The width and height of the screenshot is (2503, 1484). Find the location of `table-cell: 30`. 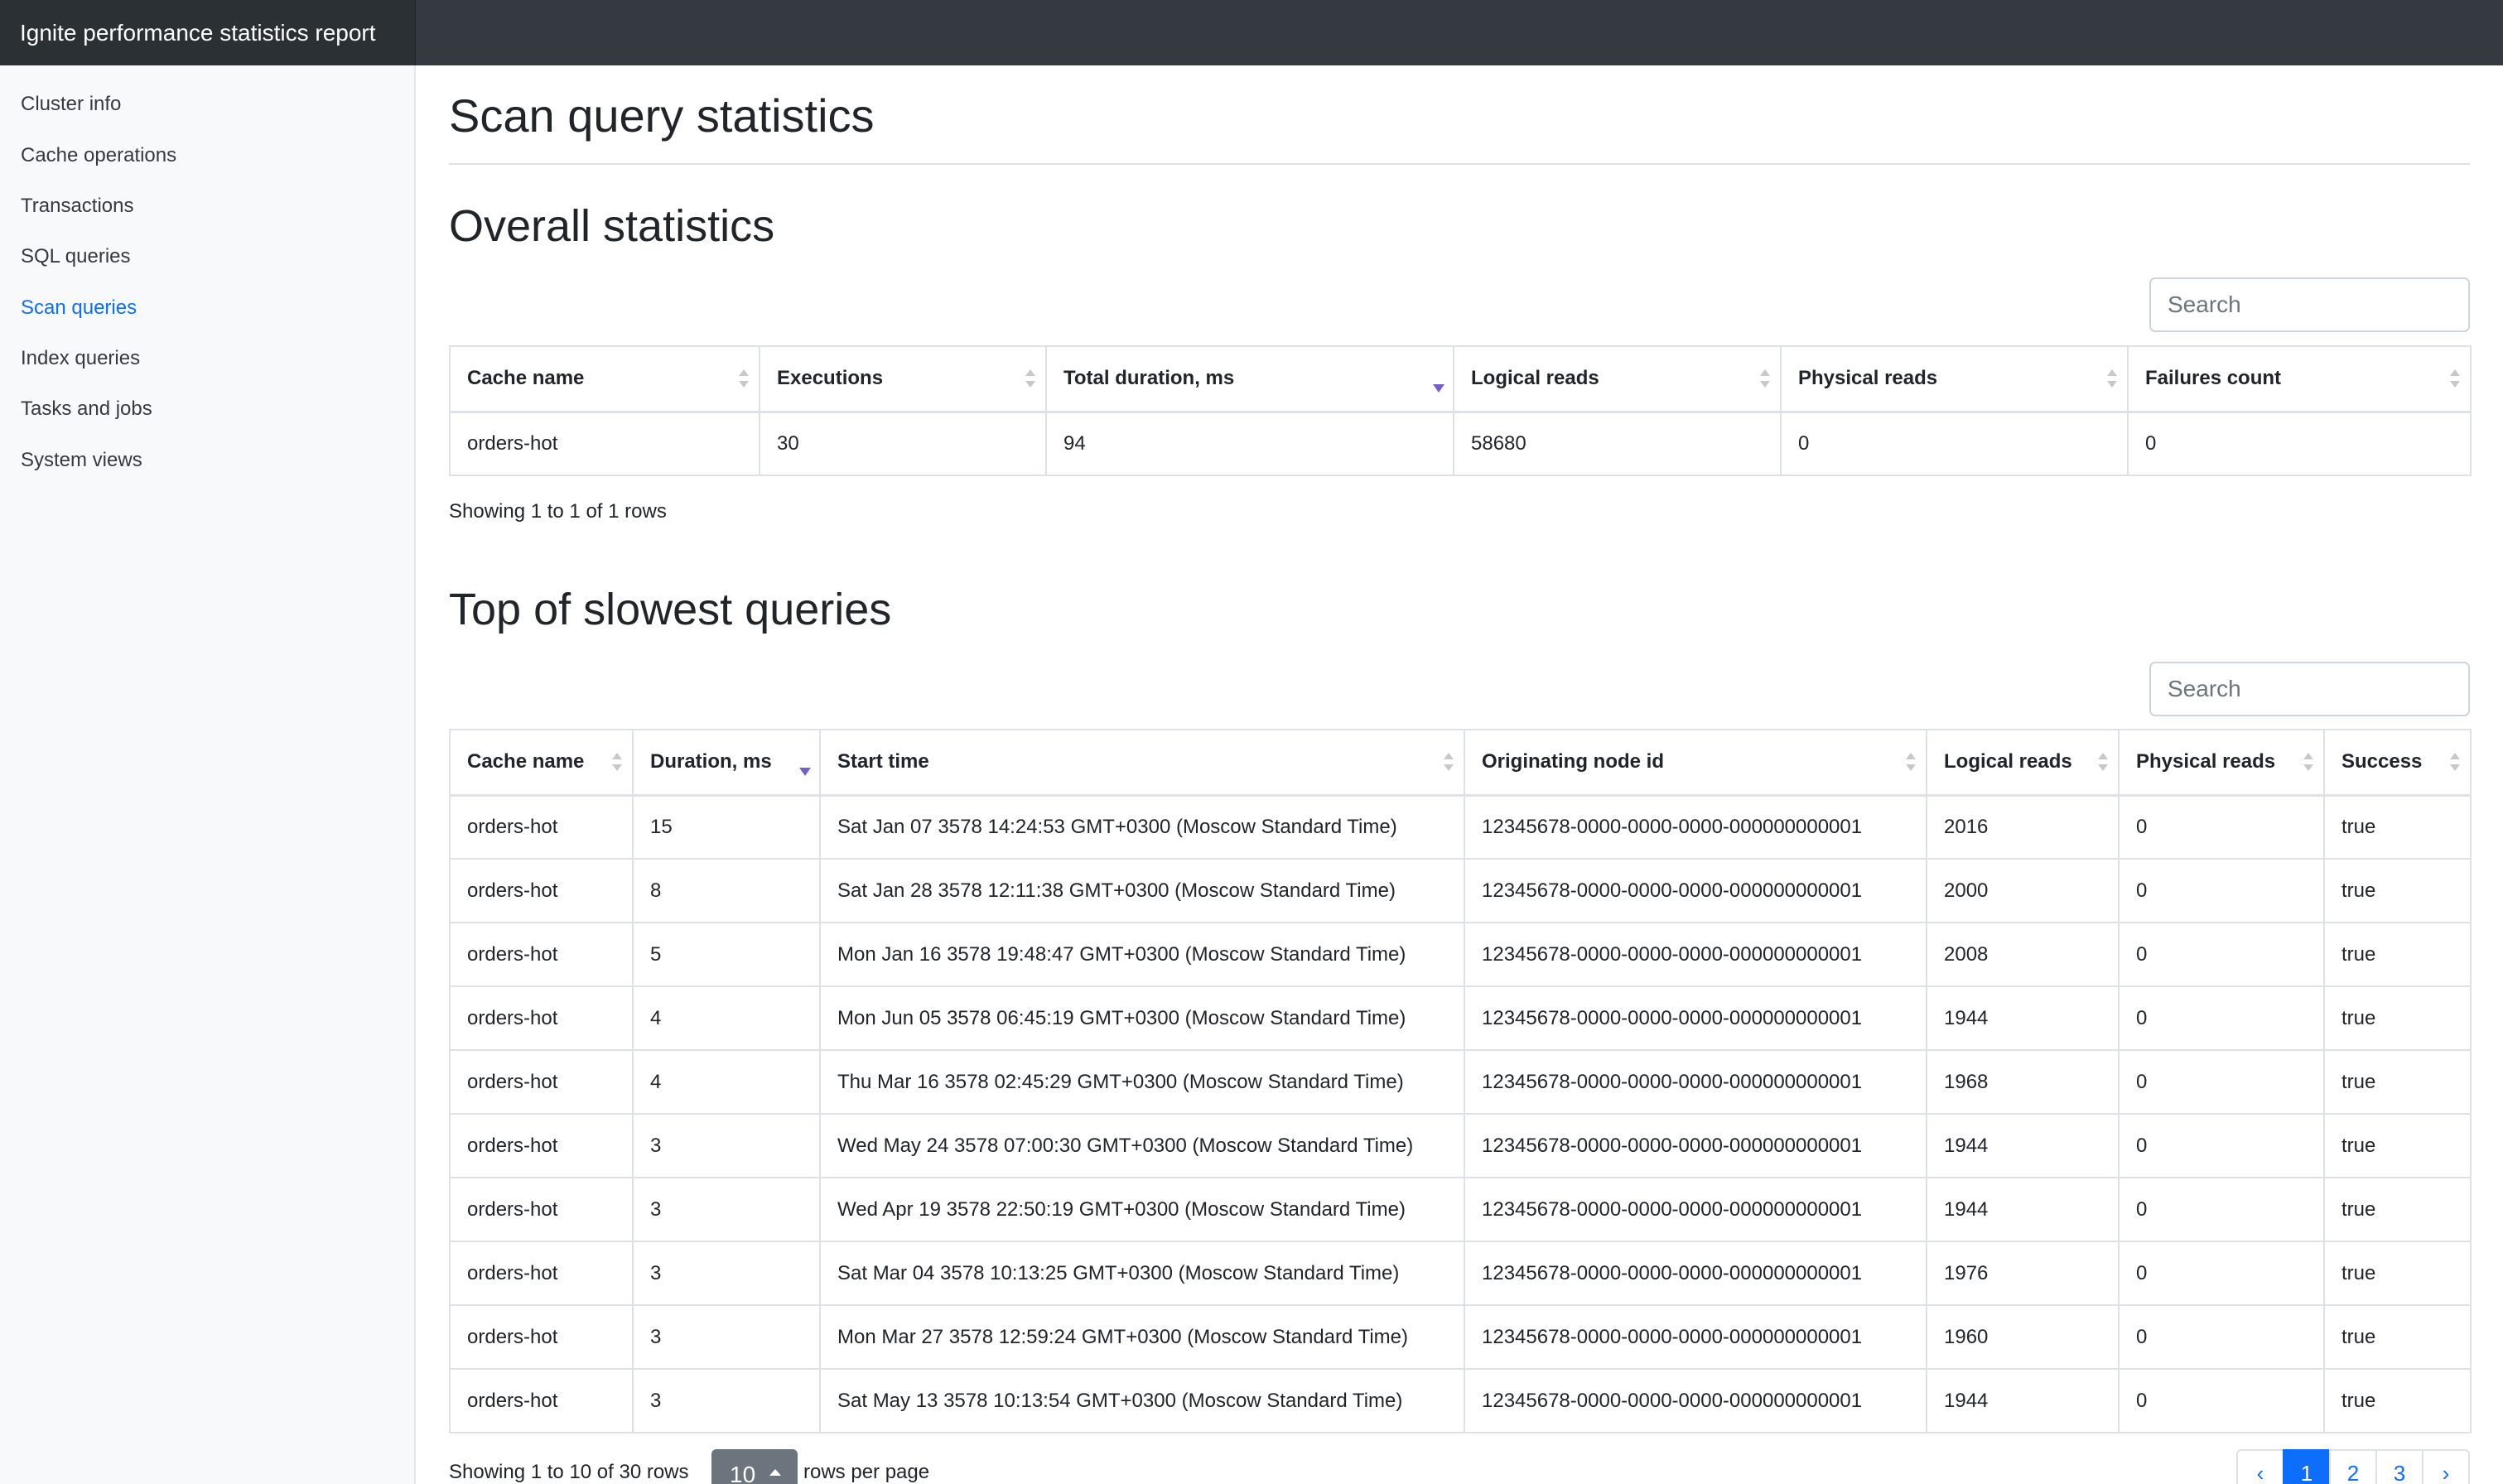

table-cell: 30 is located at coordinates (903, 443).